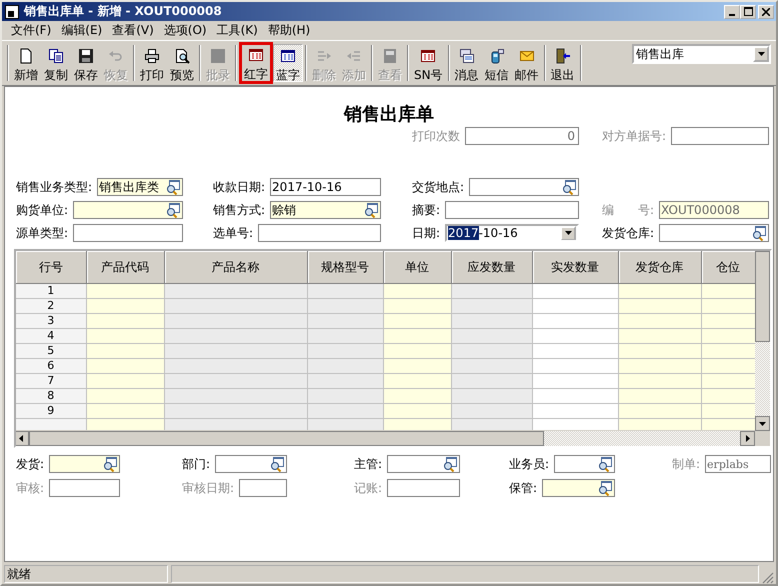 This screenshot has height=586, width=778. What do you see at coordinates (140, 187) in the screenshot?
I see `input-field: 销售出库类` at bounding box center [140, 187].